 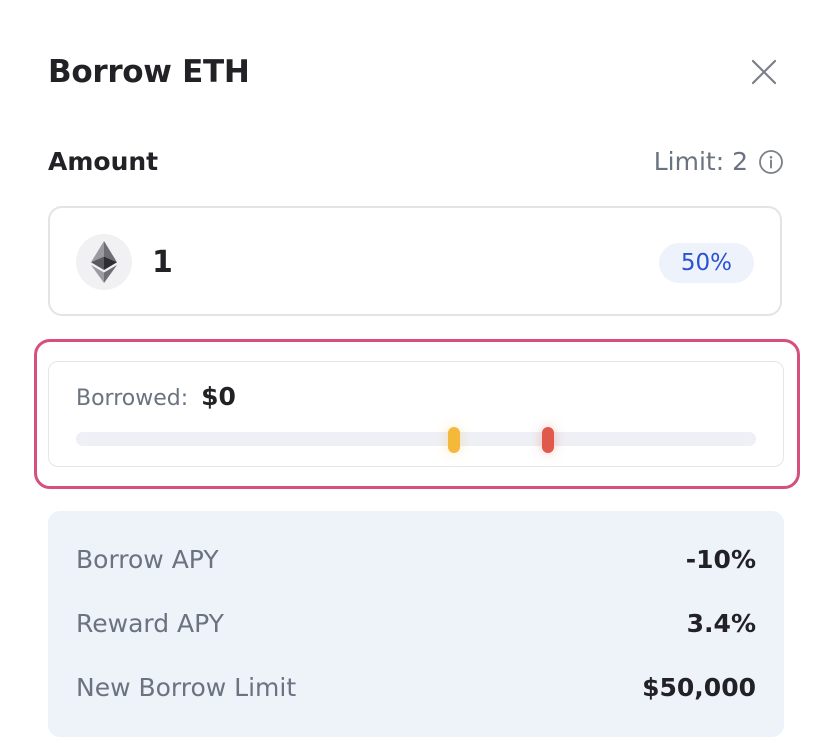 What do you see at coordinates (721, 623) in the screenshot?
I see `stat-value: 3.4%` at bounding box center [721, 623].